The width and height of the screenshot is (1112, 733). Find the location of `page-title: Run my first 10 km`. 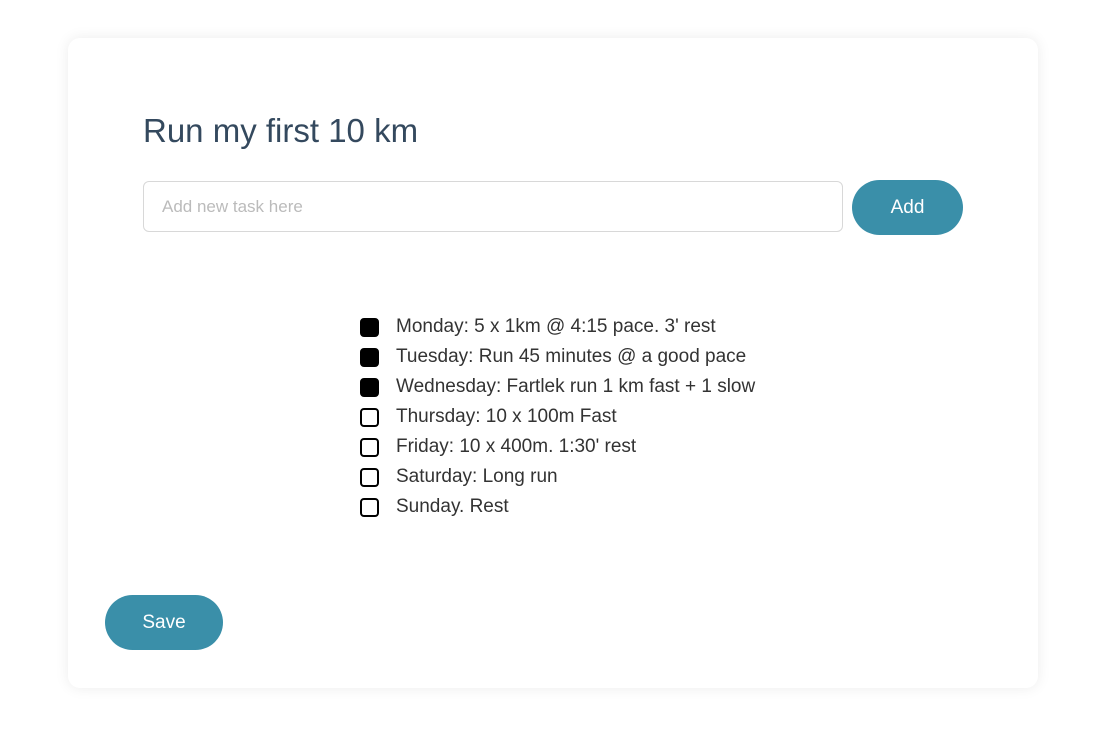

page-title: Run my first 10 km is located at coordinates (281, 130).